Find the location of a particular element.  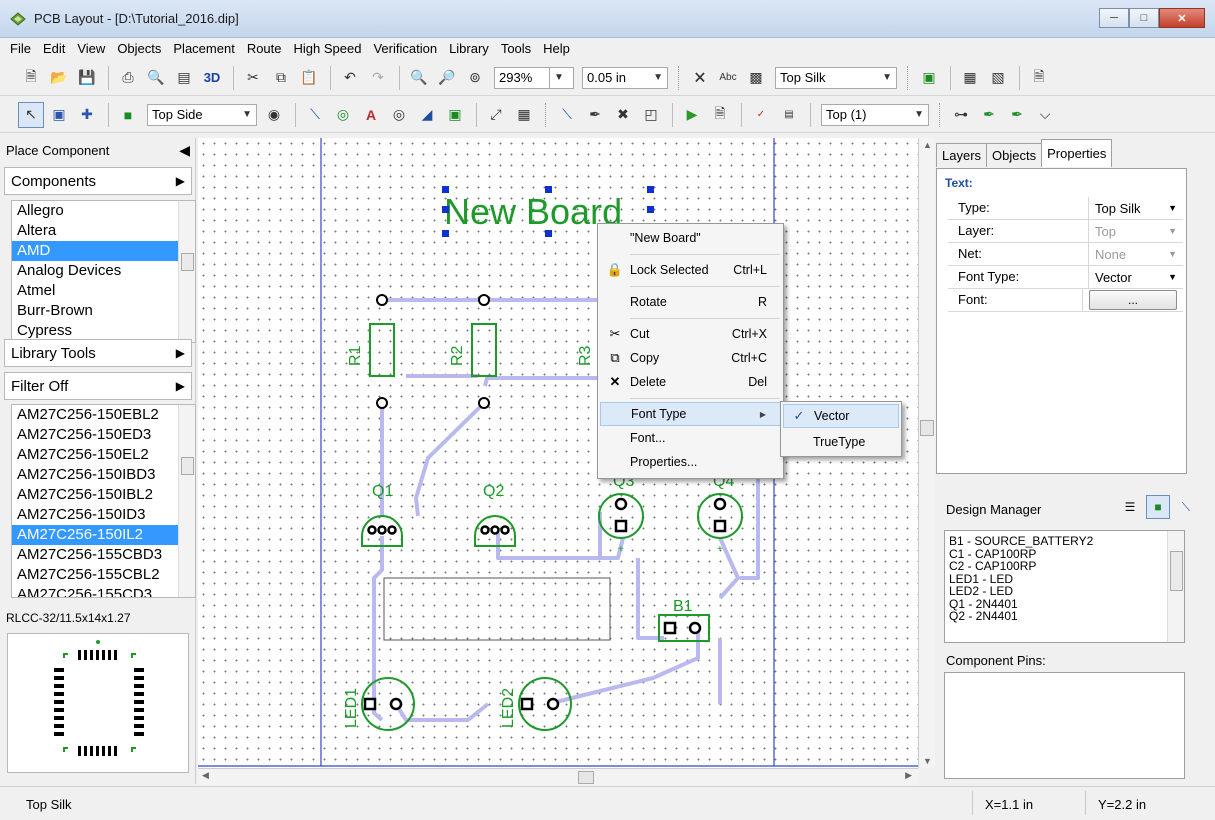

text-a-icon: A is located at coordinates (371, 115).